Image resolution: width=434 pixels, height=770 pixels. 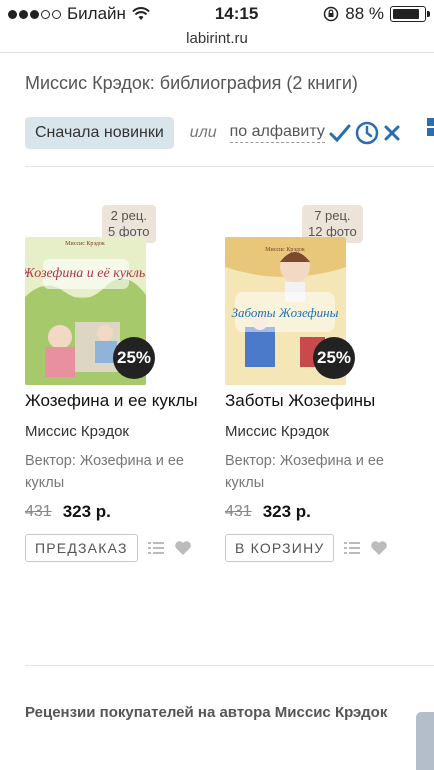 I want to click on signal-strength-icon, so click(x=34, y=14).